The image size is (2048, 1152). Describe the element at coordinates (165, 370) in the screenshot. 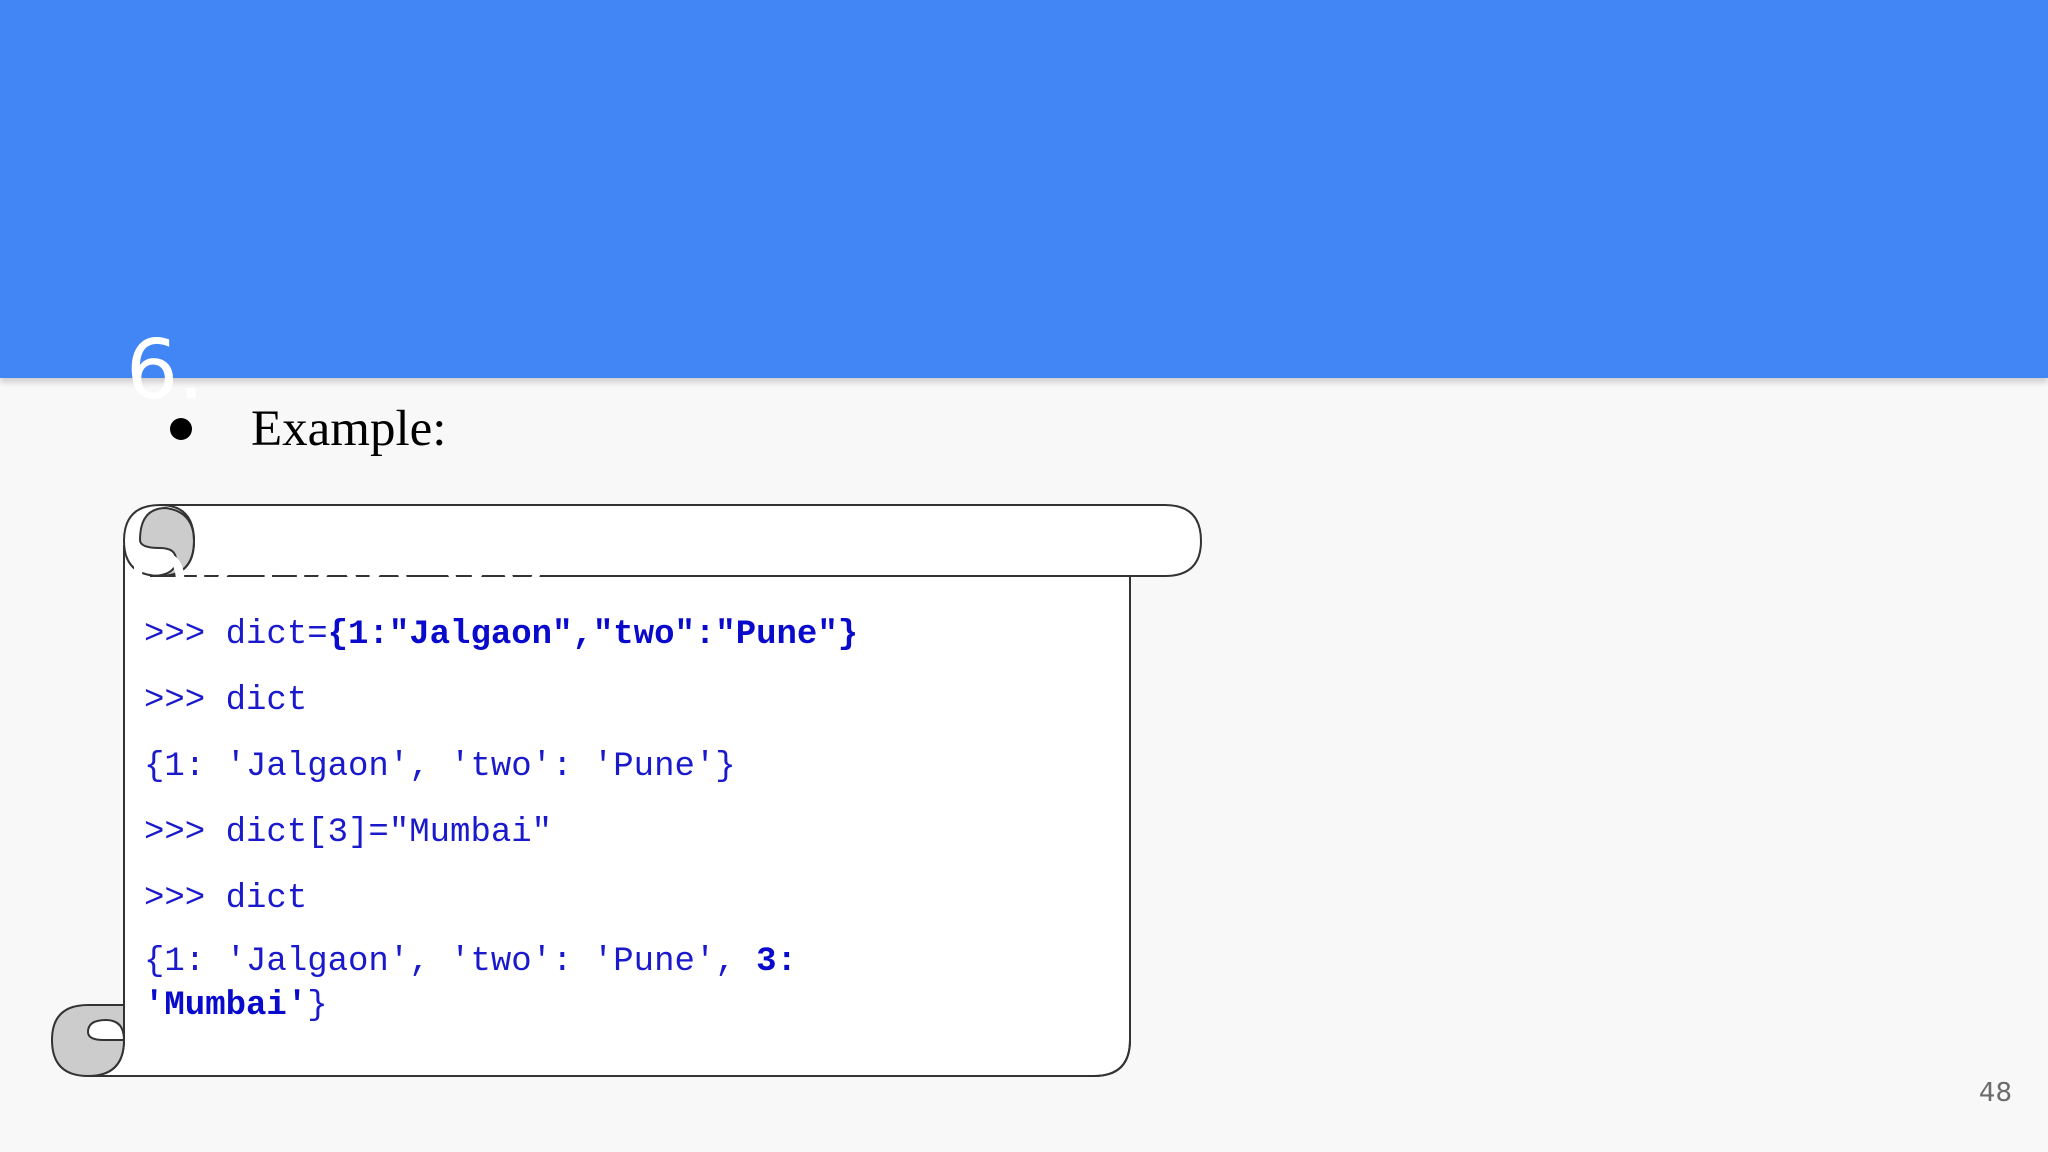

I see `slide-title-number: 6.` at that location.